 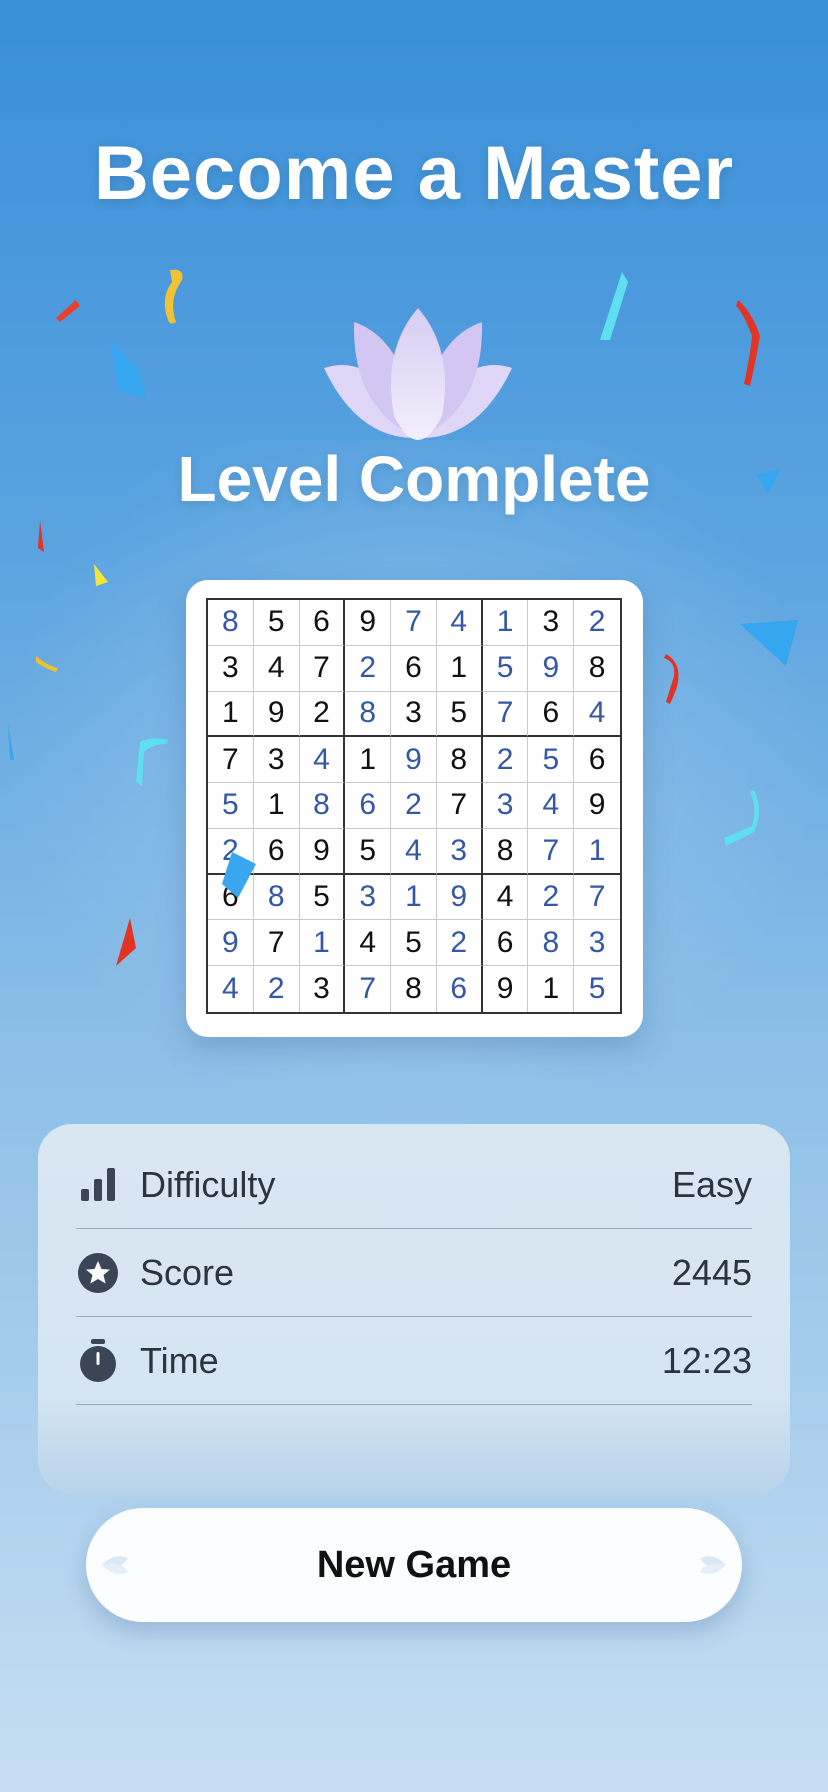 I want to click on leaf-left-icon, so click(x=115, y=1565).